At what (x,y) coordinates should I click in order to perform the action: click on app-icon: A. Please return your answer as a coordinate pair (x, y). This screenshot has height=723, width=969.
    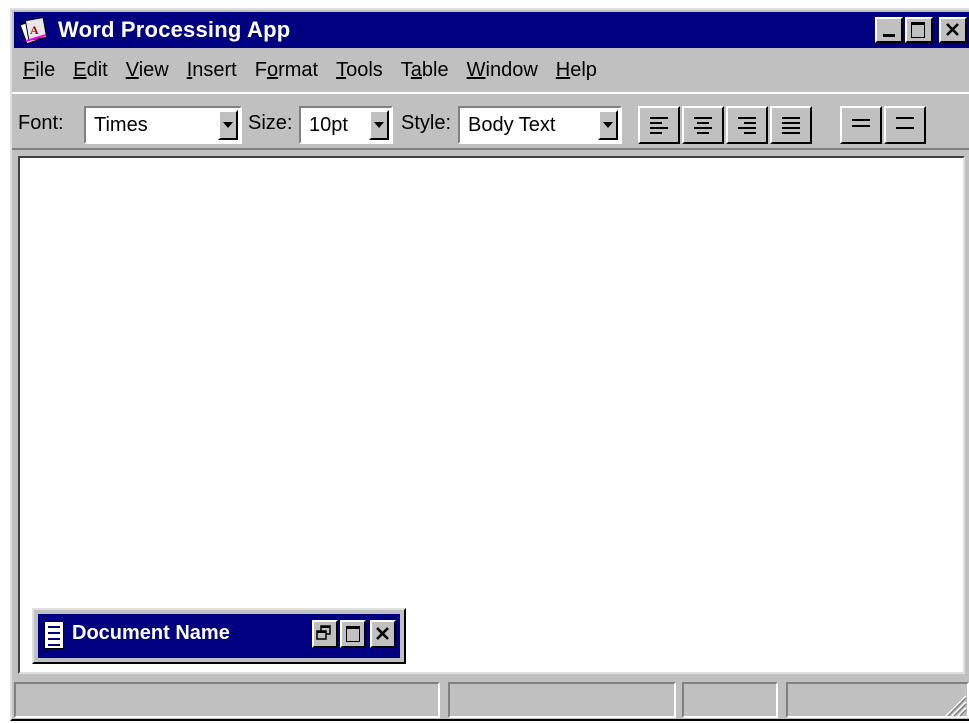
    Looking at the image, I should click on (34, 30).